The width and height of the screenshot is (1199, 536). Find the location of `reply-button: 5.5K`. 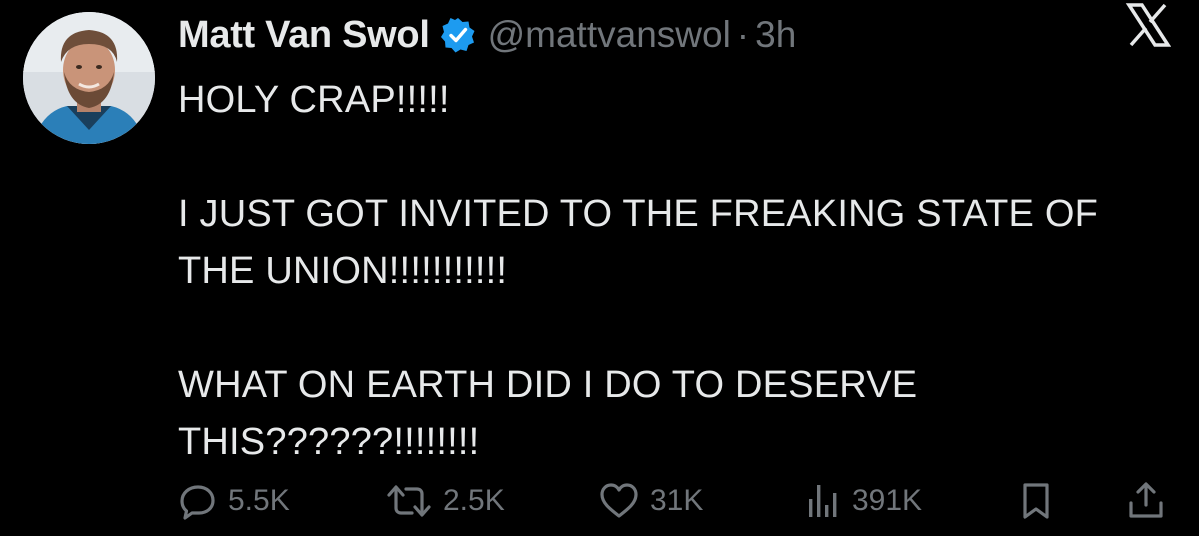

reply-button: 5.5K is located at coordinates (234, 501).